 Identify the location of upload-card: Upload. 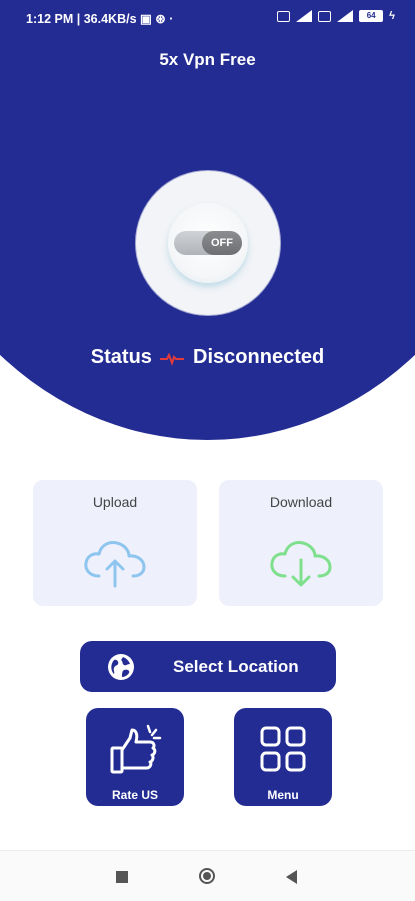
(115, 543).